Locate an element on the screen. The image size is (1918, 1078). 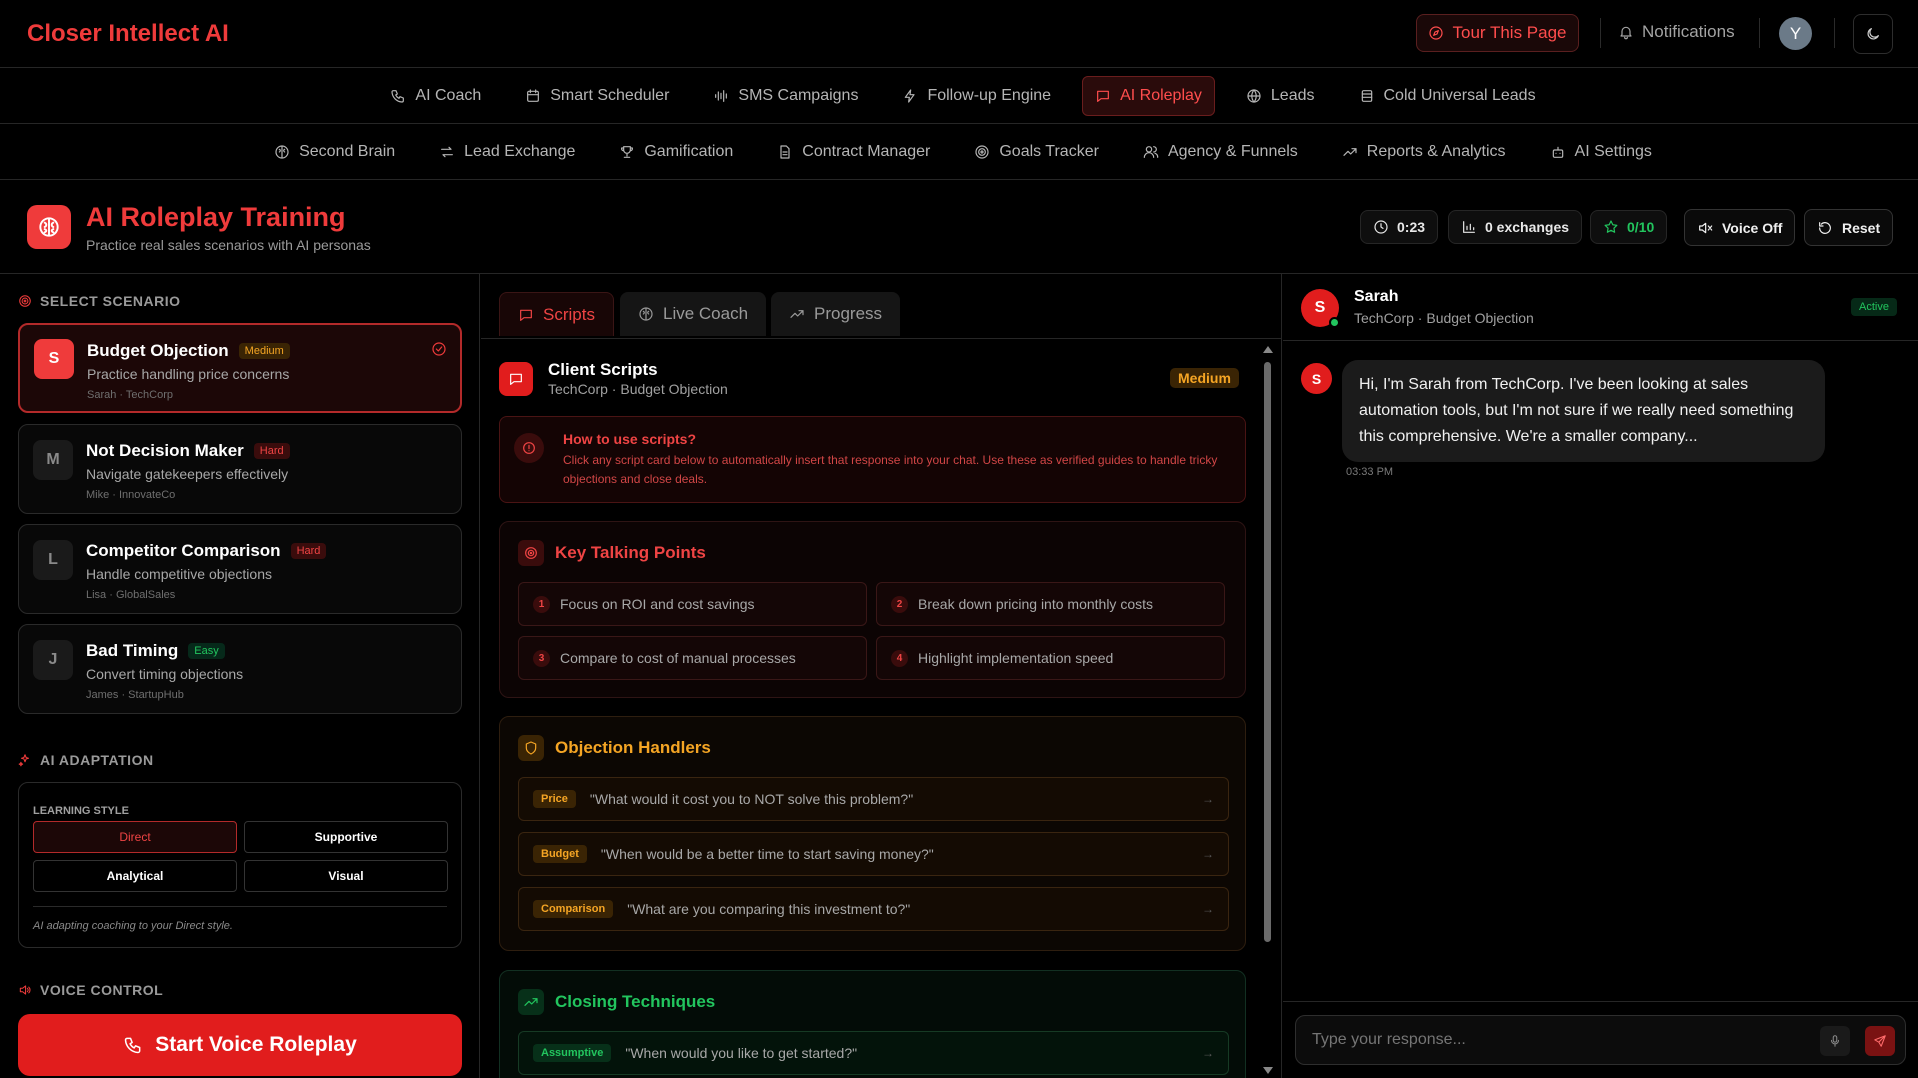
client-scripts-subtitle: TechCorp · Budget Objection is located at coordinates (638, 389).